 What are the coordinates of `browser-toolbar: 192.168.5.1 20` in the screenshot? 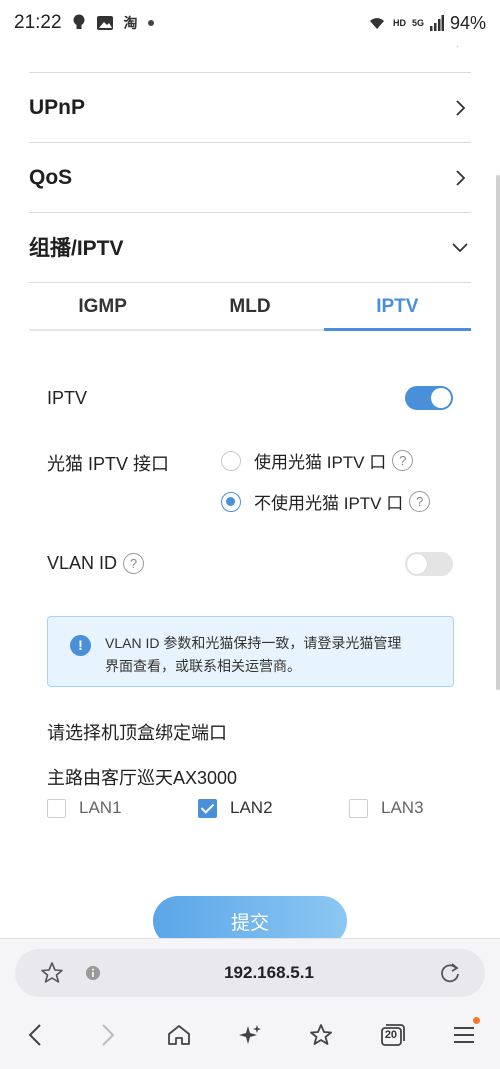 It's located at (250, 1003).